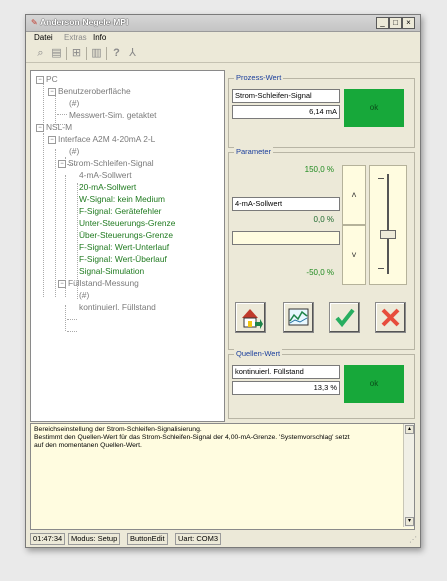 This screenshot has height=581, width=447. What do you see at coordinates (88, 445) in the screenshot?
I see `description-line: auf den momentanen Quellen-Wert.` at bounding box center [88, 445].